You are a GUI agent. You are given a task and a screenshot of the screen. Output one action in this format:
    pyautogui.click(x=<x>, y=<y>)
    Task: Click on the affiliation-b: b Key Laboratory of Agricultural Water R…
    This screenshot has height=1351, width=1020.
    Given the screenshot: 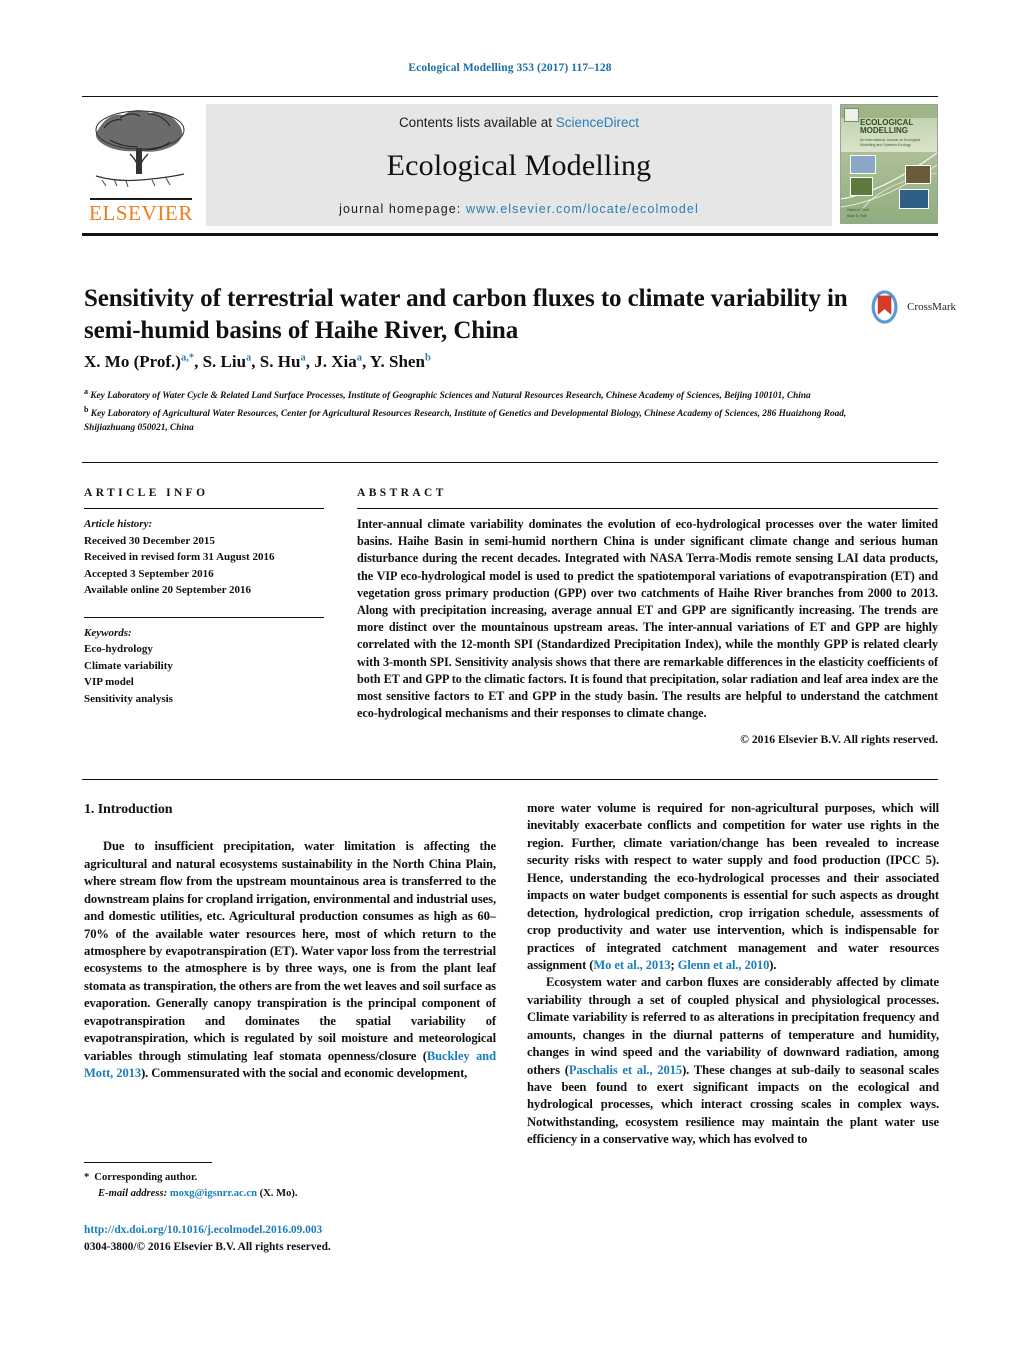 What is the action you would take?
    pyautogui.click(x=465, y=419)
    